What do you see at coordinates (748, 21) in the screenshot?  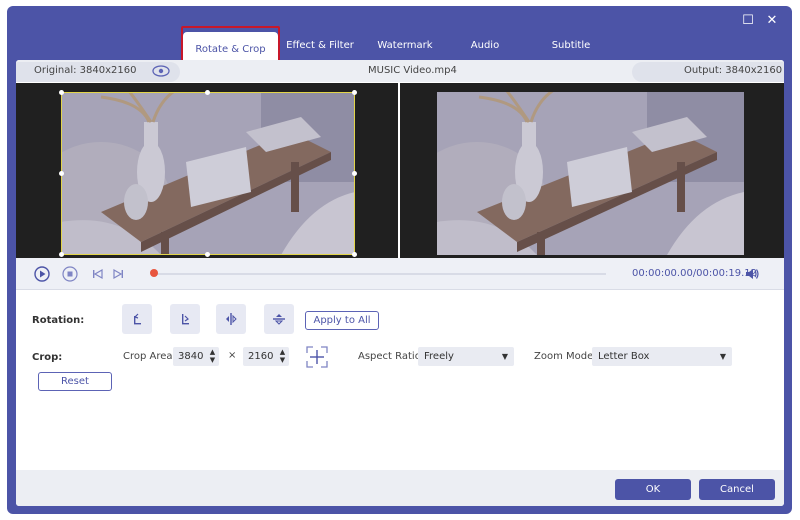 I see `maximize-icon: ☐` at bounding box center [748, 21].